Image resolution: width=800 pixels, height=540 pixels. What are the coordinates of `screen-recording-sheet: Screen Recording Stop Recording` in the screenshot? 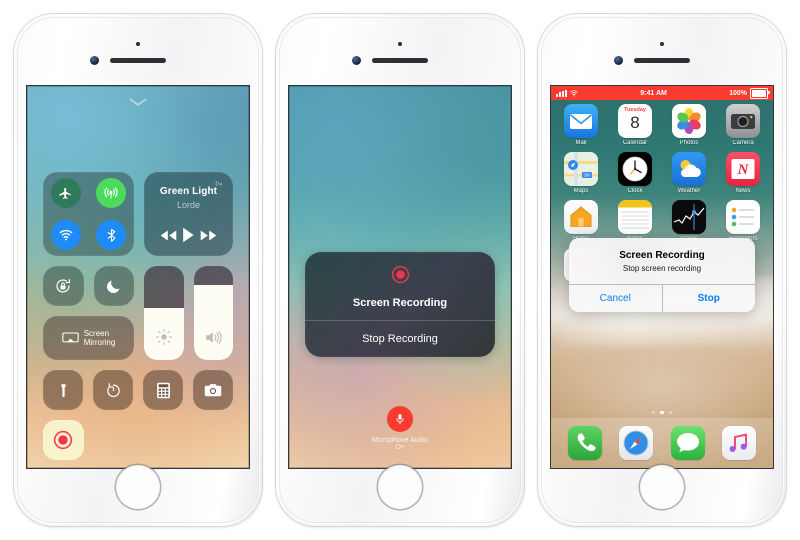 It's located at (400, 304).